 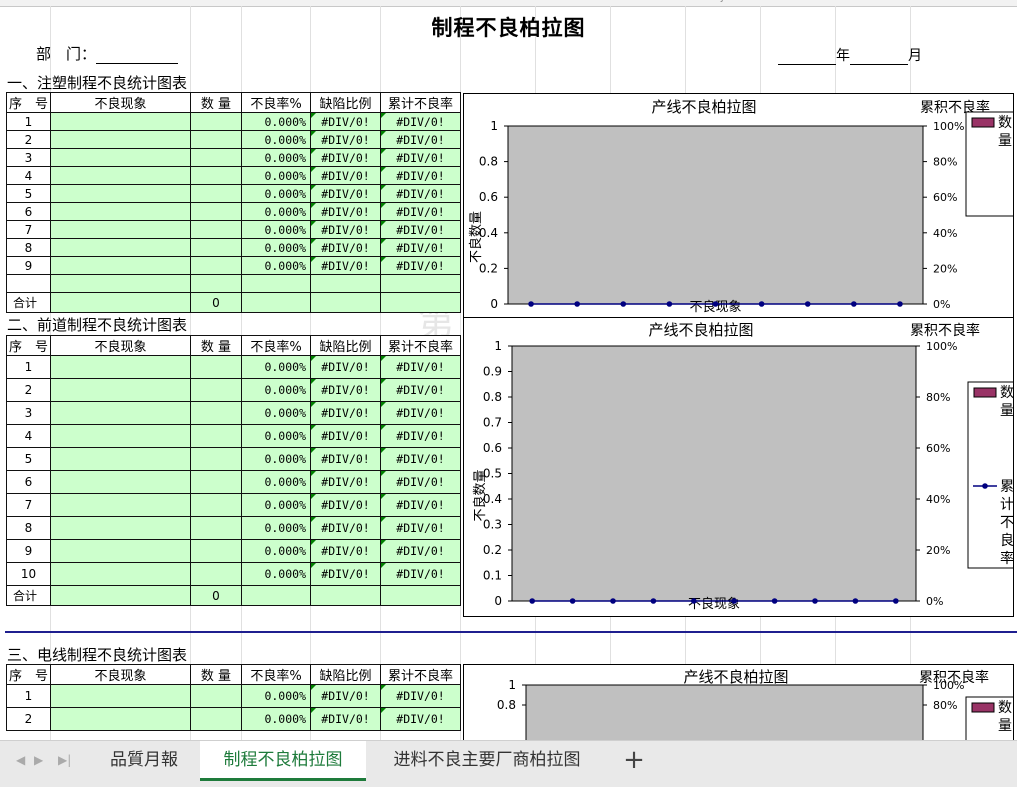 What do you see at coordinates (219, 1) in the screenshot?
I see `column-letter: C` at bounding box center [219, 1].